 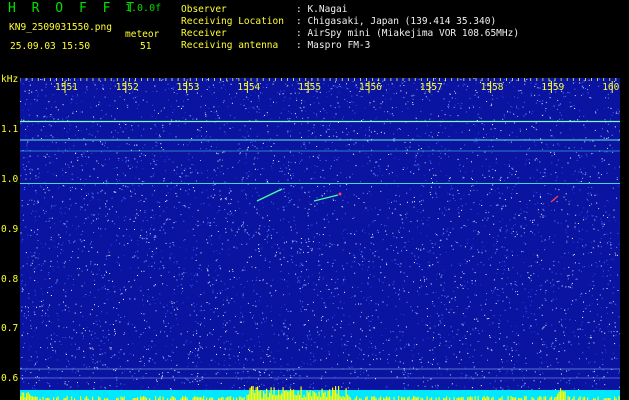 I want to click on x-tick-1558: 1558, so click(x=492, y=87).